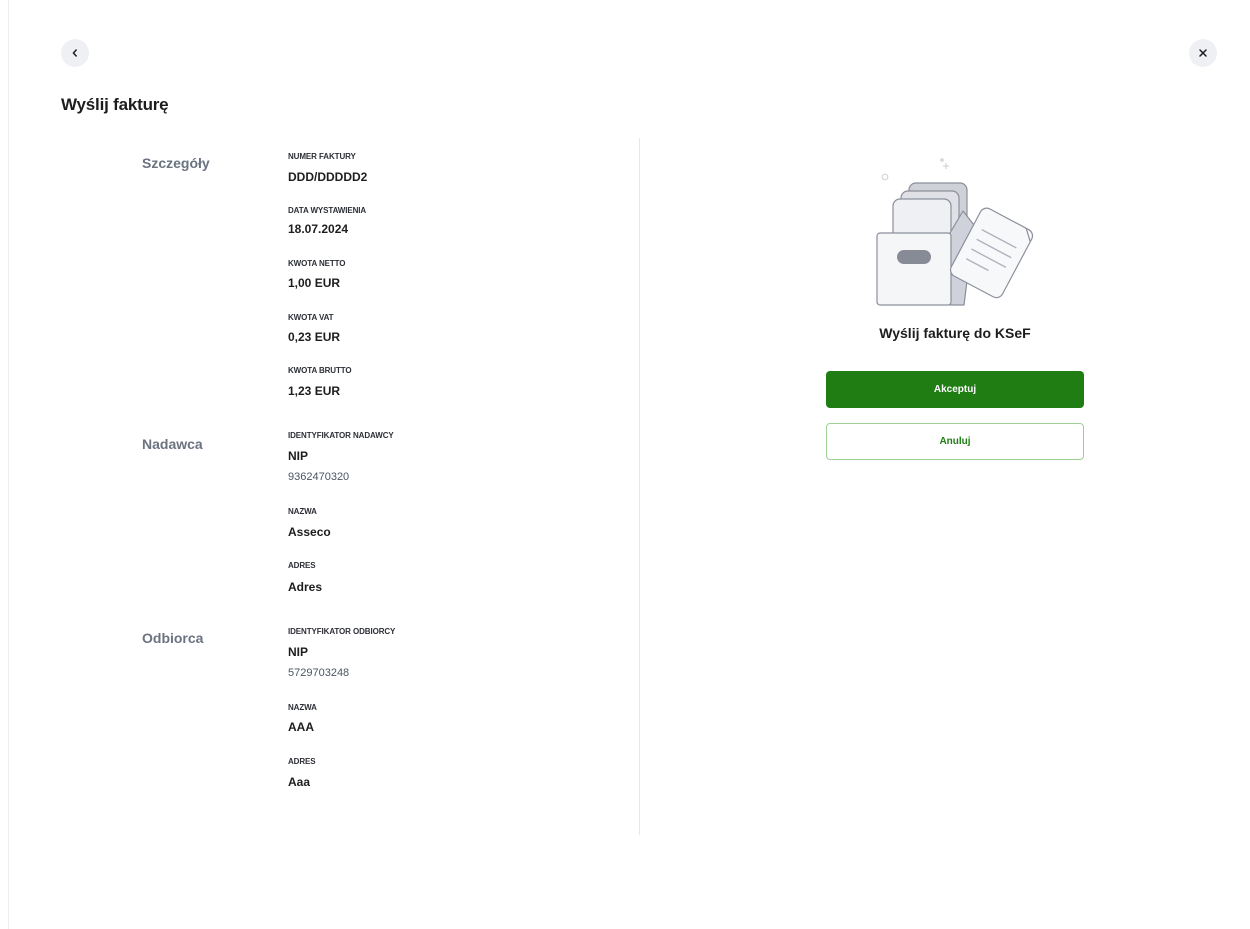 Image resolution: width=1250 pixels, height=929 pixels. What do you see at coordinates (298, 652) in the screenshot?
I see `recipient-id-type: NIP` at bounding box center [298, 652].